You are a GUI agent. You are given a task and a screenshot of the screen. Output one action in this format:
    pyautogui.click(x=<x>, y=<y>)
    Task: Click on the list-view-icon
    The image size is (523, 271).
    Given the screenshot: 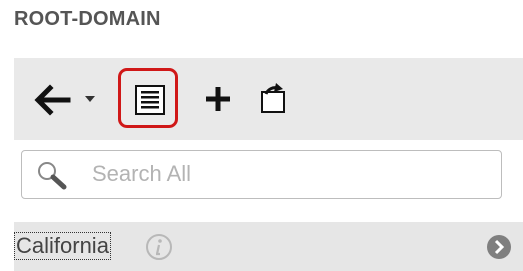 What is the action you would take?
    pyautogui.click(x=150, y=100)
    